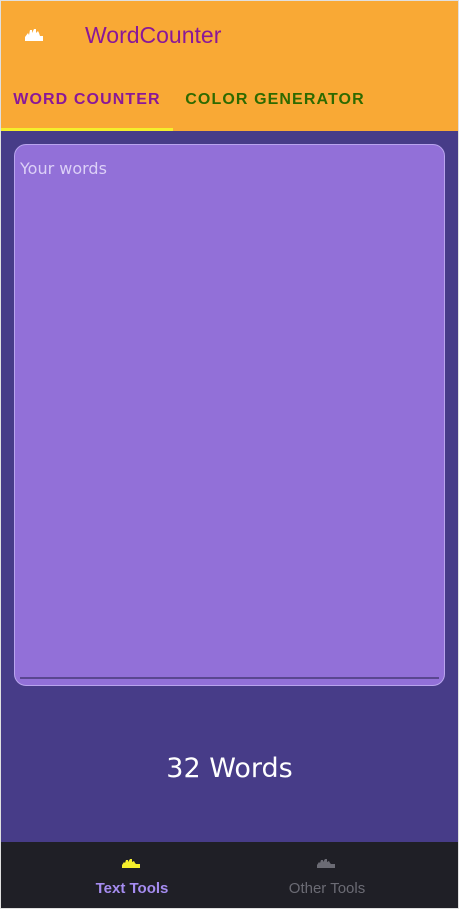  Describe the element at coordinates (132, 875) in the screenshot. I see `nav-item-text-tools: Text Tools` at that location.